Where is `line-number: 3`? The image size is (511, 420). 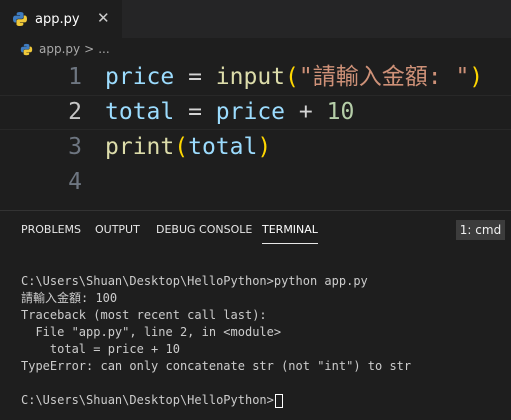 line-number: 3 is located at coordinates (75, 147).